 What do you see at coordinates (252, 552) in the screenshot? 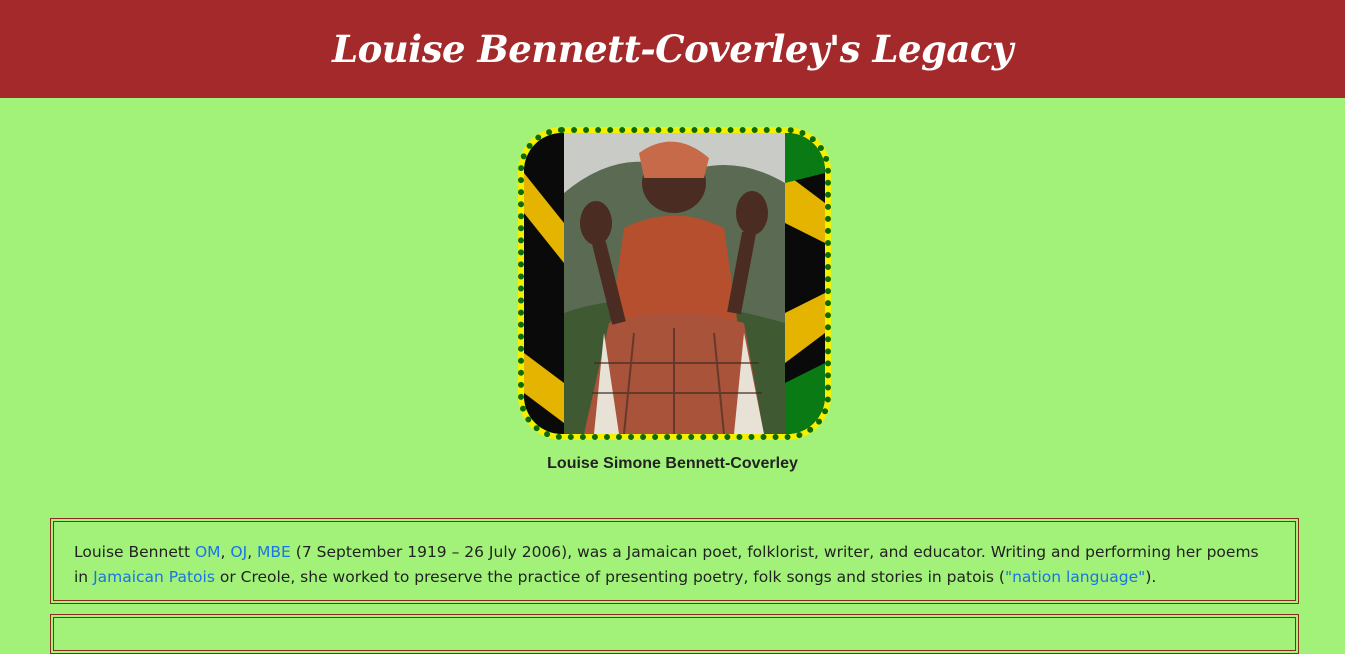
I see `bio-sep-2: ,` at bounding box center [252, 552].